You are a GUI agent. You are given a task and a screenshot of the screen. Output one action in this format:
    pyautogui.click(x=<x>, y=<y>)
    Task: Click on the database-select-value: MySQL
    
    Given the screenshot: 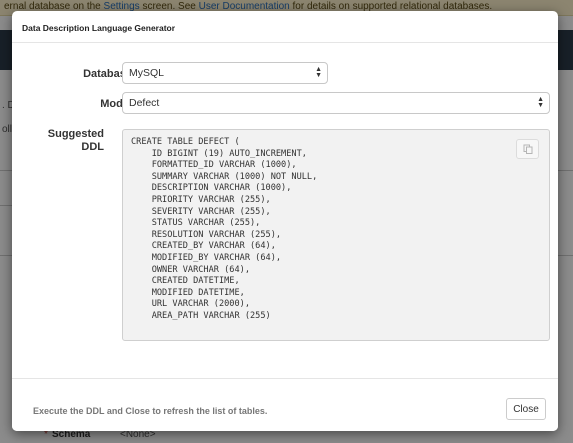 What is the action you would take?
    pyautogui.click(x=147, y=73)
    